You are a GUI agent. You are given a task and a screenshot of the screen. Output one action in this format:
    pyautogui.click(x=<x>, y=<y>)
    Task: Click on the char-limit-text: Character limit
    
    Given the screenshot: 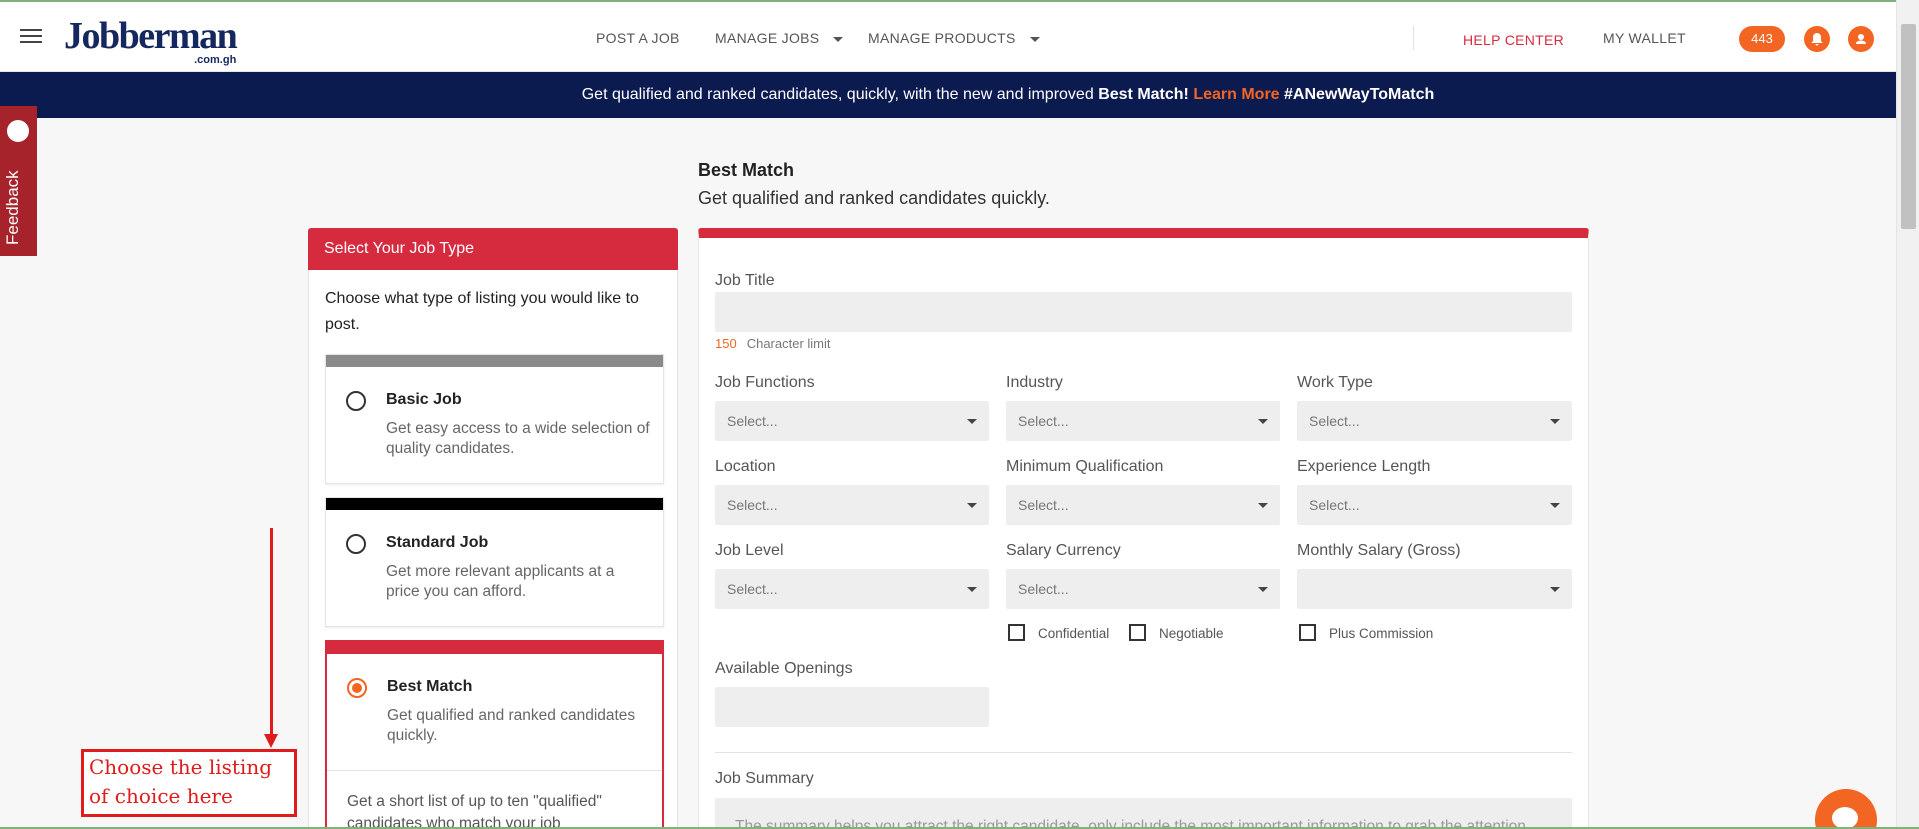 What is the action you would take?
    pyautogui.click(x=788, y=343)
    